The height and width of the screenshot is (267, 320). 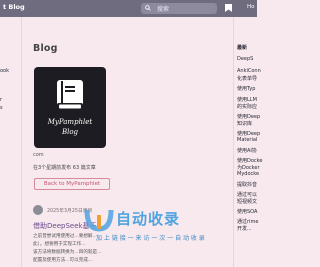 What do you see at coordinates (251, 7) in the screenshot?
I see `home-link: Ho` at bounding box center [251, 7].